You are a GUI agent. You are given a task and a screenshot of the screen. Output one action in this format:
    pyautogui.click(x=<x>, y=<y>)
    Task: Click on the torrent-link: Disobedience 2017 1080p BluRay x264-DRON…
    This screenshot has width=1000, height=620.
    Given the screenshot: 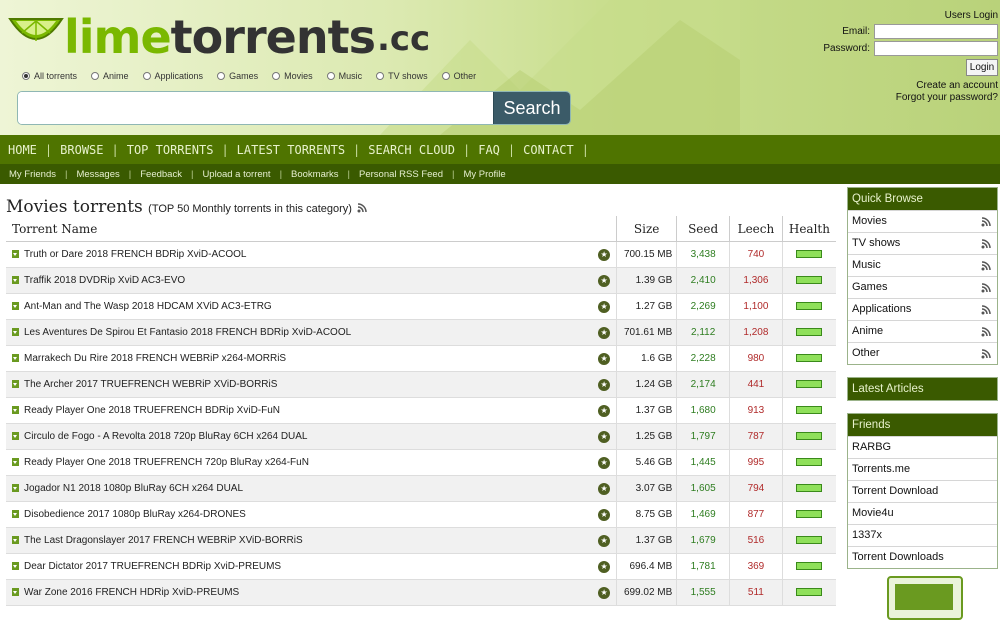 What is the action you would take?
    pyautogui.click(x=135, y=514)
    